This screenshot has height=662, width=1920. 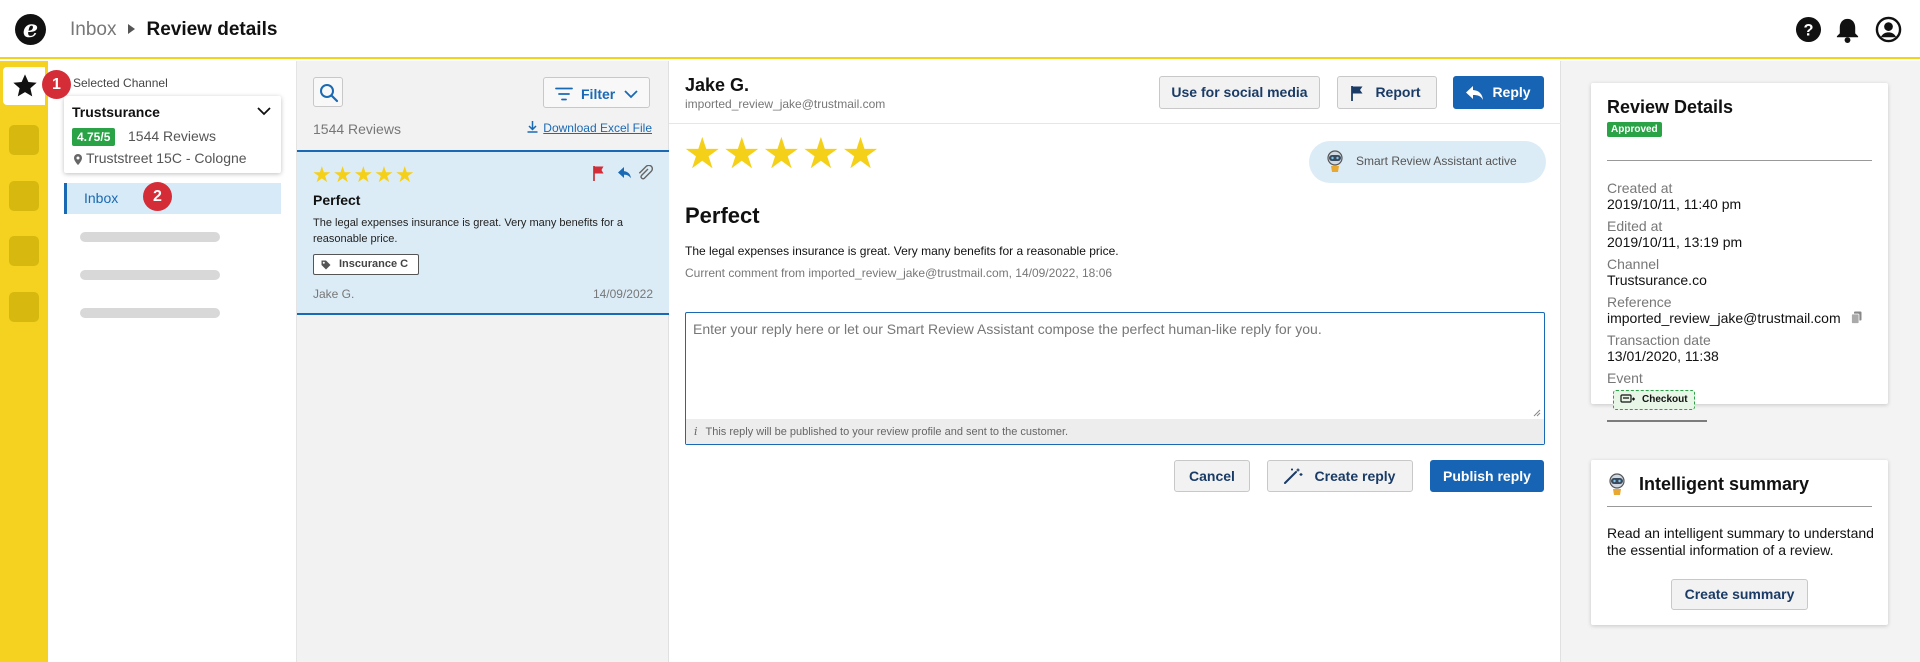 I want to click on user-icon, so click(x=1888, y=29).